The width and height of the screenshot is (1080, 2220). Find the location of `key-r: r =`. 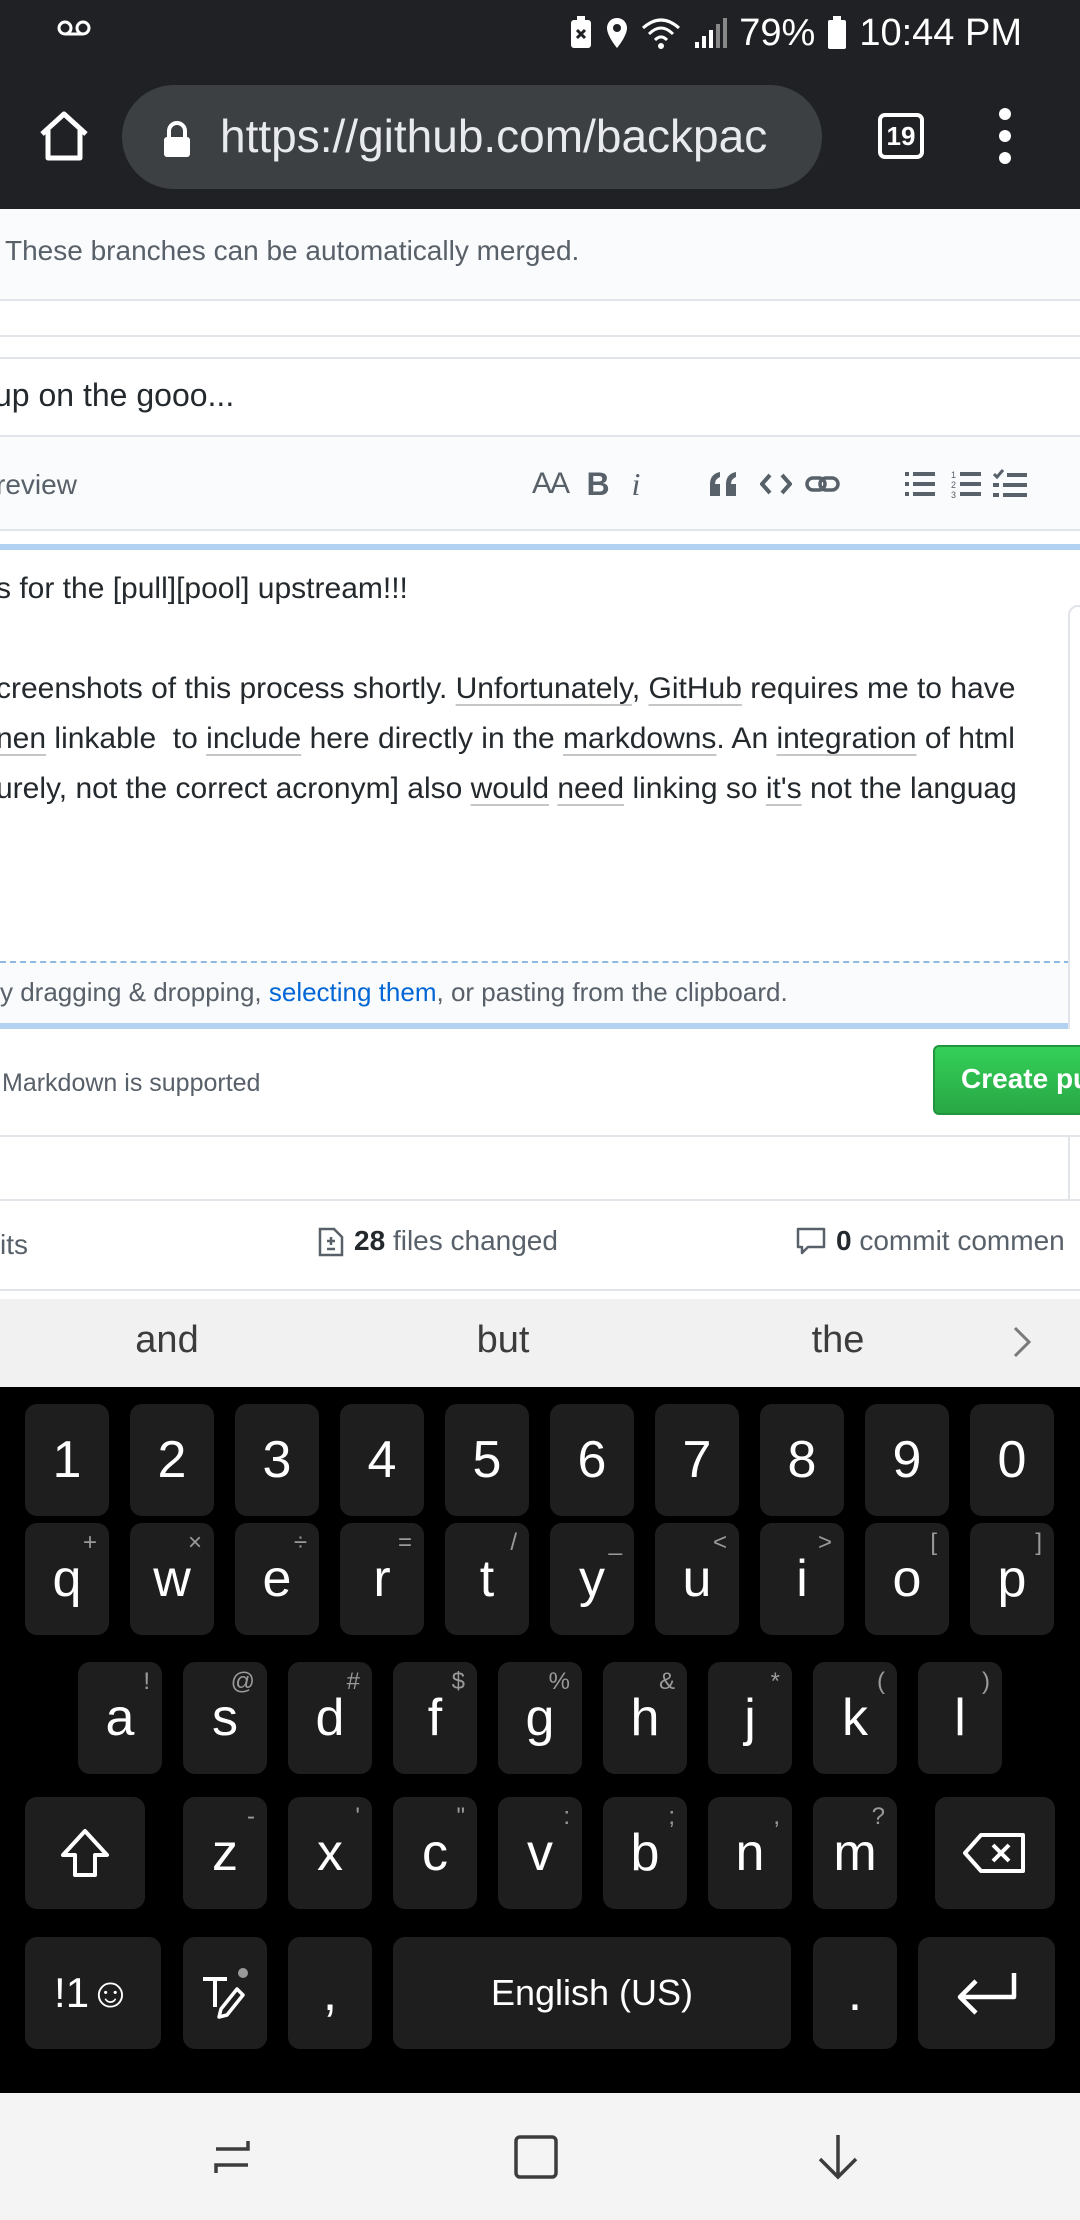

key-r: r = is located at coordinates (382, 1579).